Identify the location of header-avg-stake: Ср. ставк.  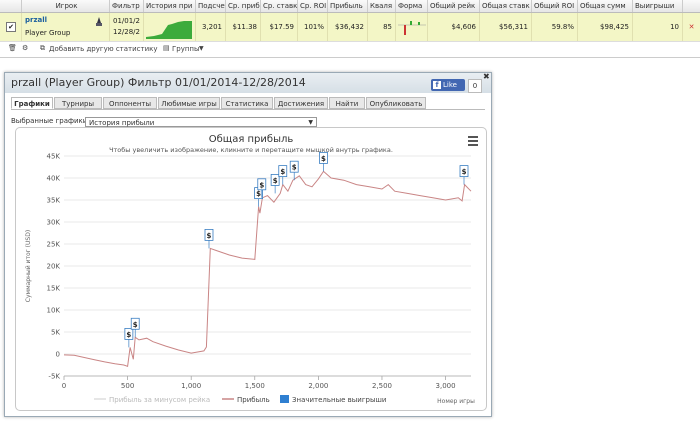
(279, 6).